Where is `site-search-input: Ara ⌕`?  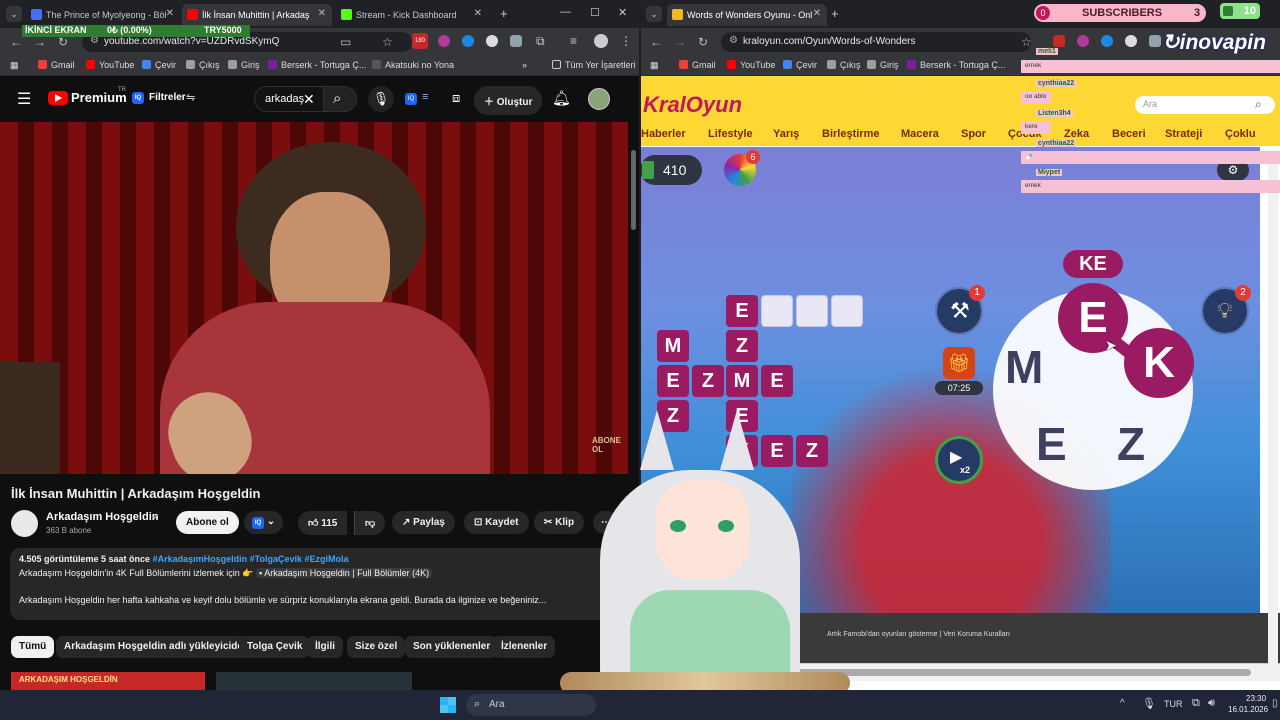
site-search-input: Ara ⌕ is located at coordinates (1205, 105).